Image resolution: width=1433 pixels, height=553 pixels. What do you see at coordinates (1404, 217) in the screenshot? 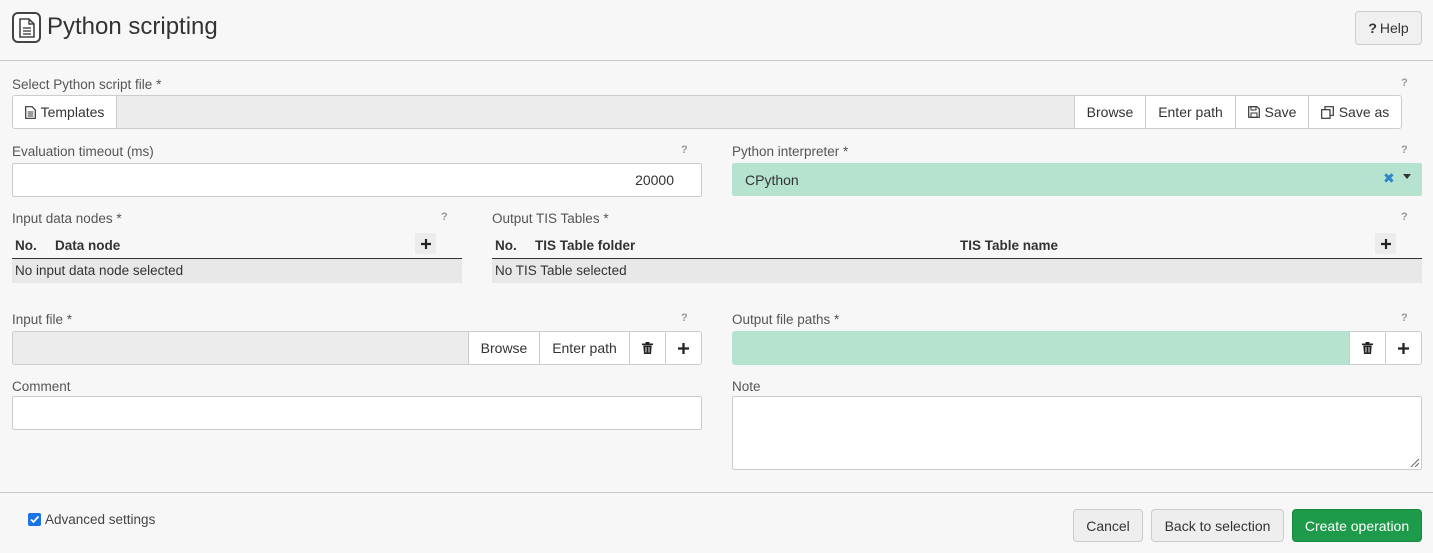
I see `output-tables-help-icon: ?` at bounding box center [1404, 217].